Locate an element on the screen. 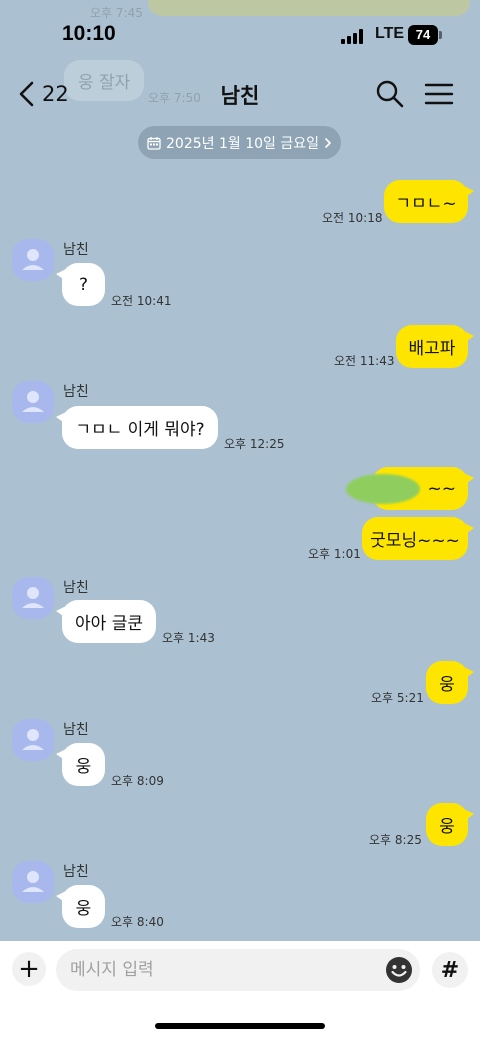 This screenshot has height=1041, width=480. calendar-icon is located at coordinates (154, 143).